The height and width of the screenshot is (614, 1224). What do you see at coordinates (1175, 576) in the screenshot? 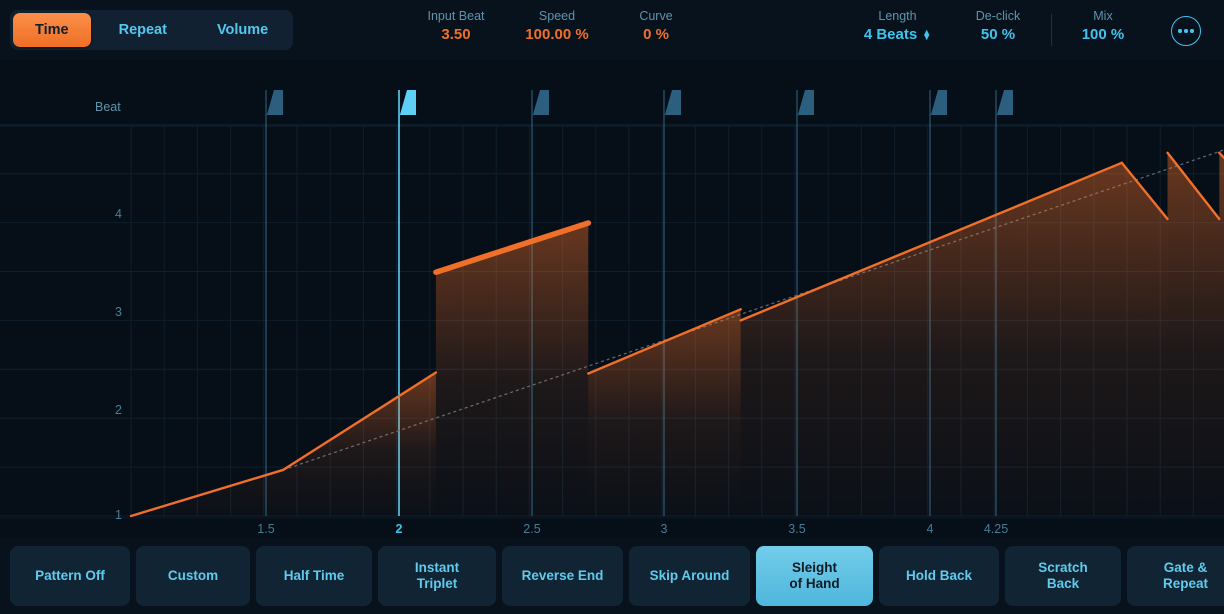
I see `preset-gate-repeat: Gate & Repeat` at bounding box center [1175, 576].